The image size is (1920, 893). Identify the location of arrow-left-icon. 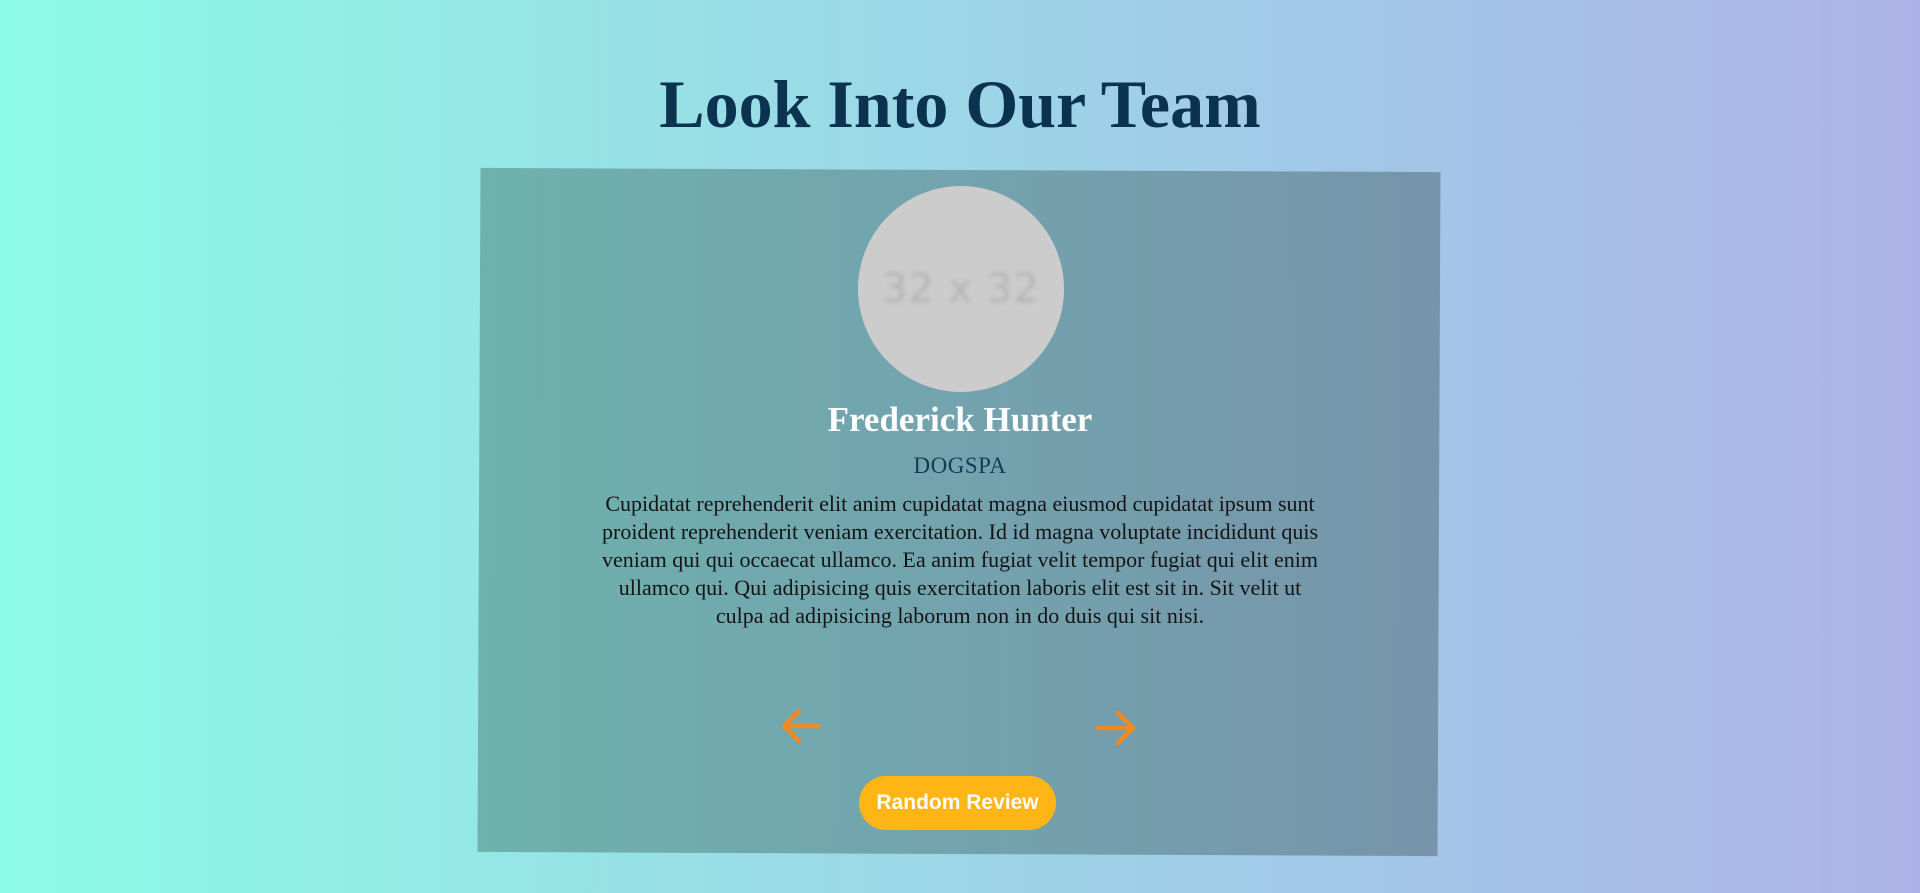
(801, 726).